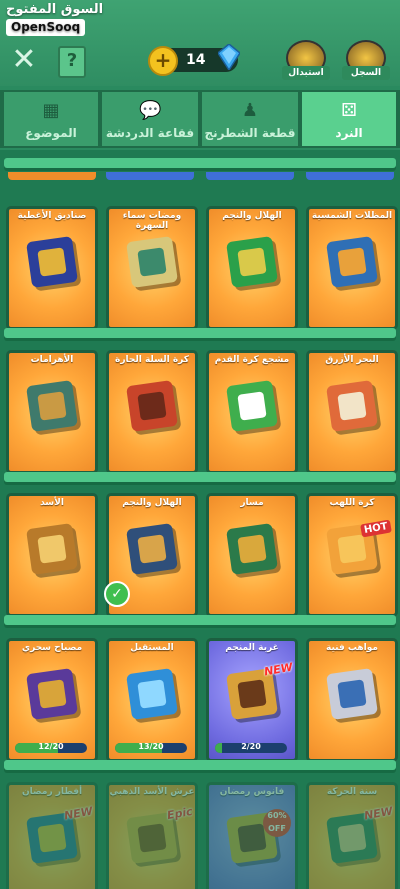  I want to click on dice-card: فانوس رمضان 60% OFF, so click(252, 835).